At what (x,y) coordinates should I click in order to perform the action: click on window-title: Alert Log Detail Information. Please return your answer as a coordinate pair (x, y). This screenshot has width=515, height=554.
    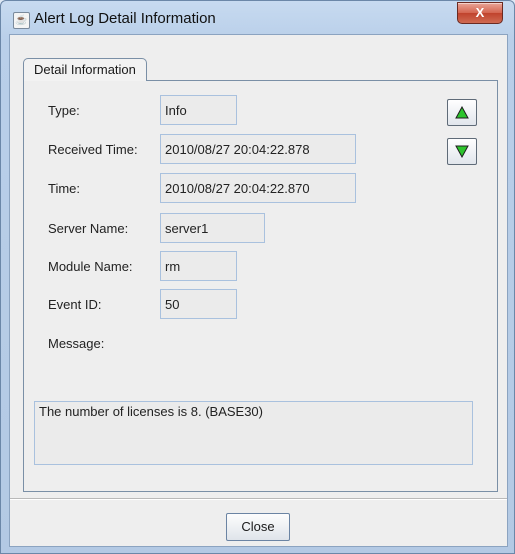
    Looking at the image, I should click on (125, 18).